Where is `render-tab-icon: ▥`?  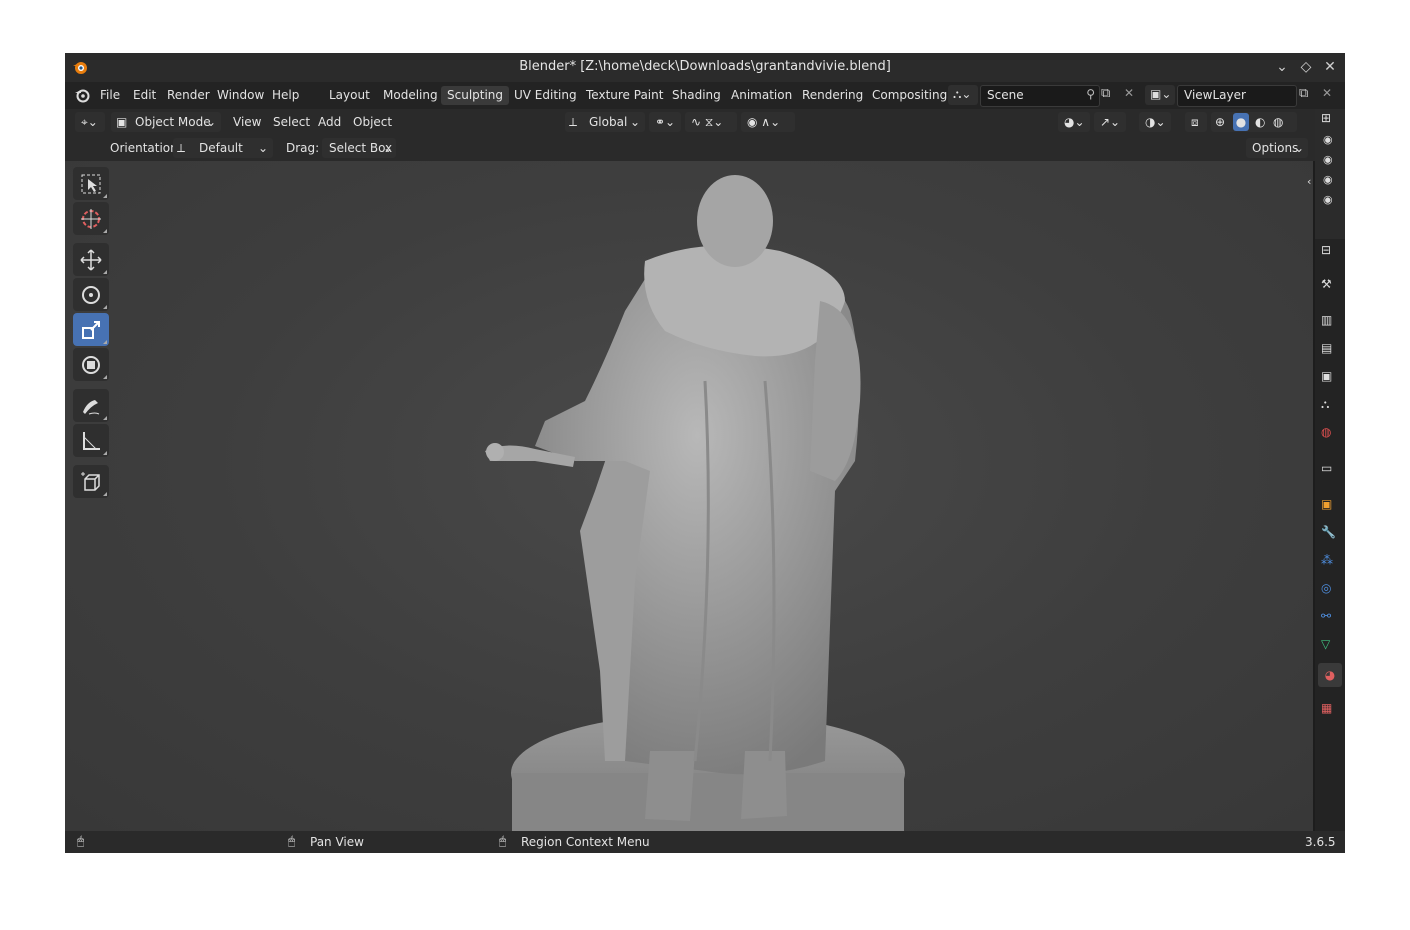
render-tab-icon: ▥ is located at coordinates (1330, 322).